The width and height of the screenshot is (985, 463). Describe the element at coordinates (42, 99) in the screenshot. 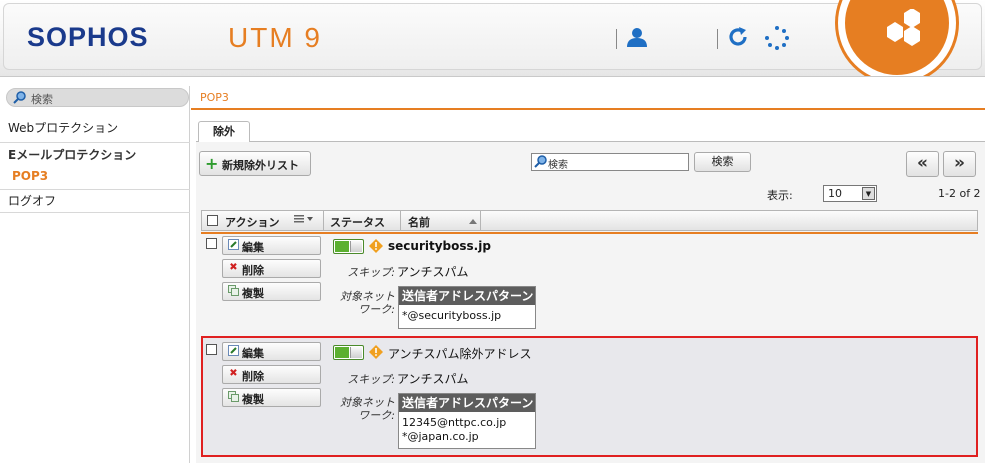

I see `search-placeholder: 検索` at that location.